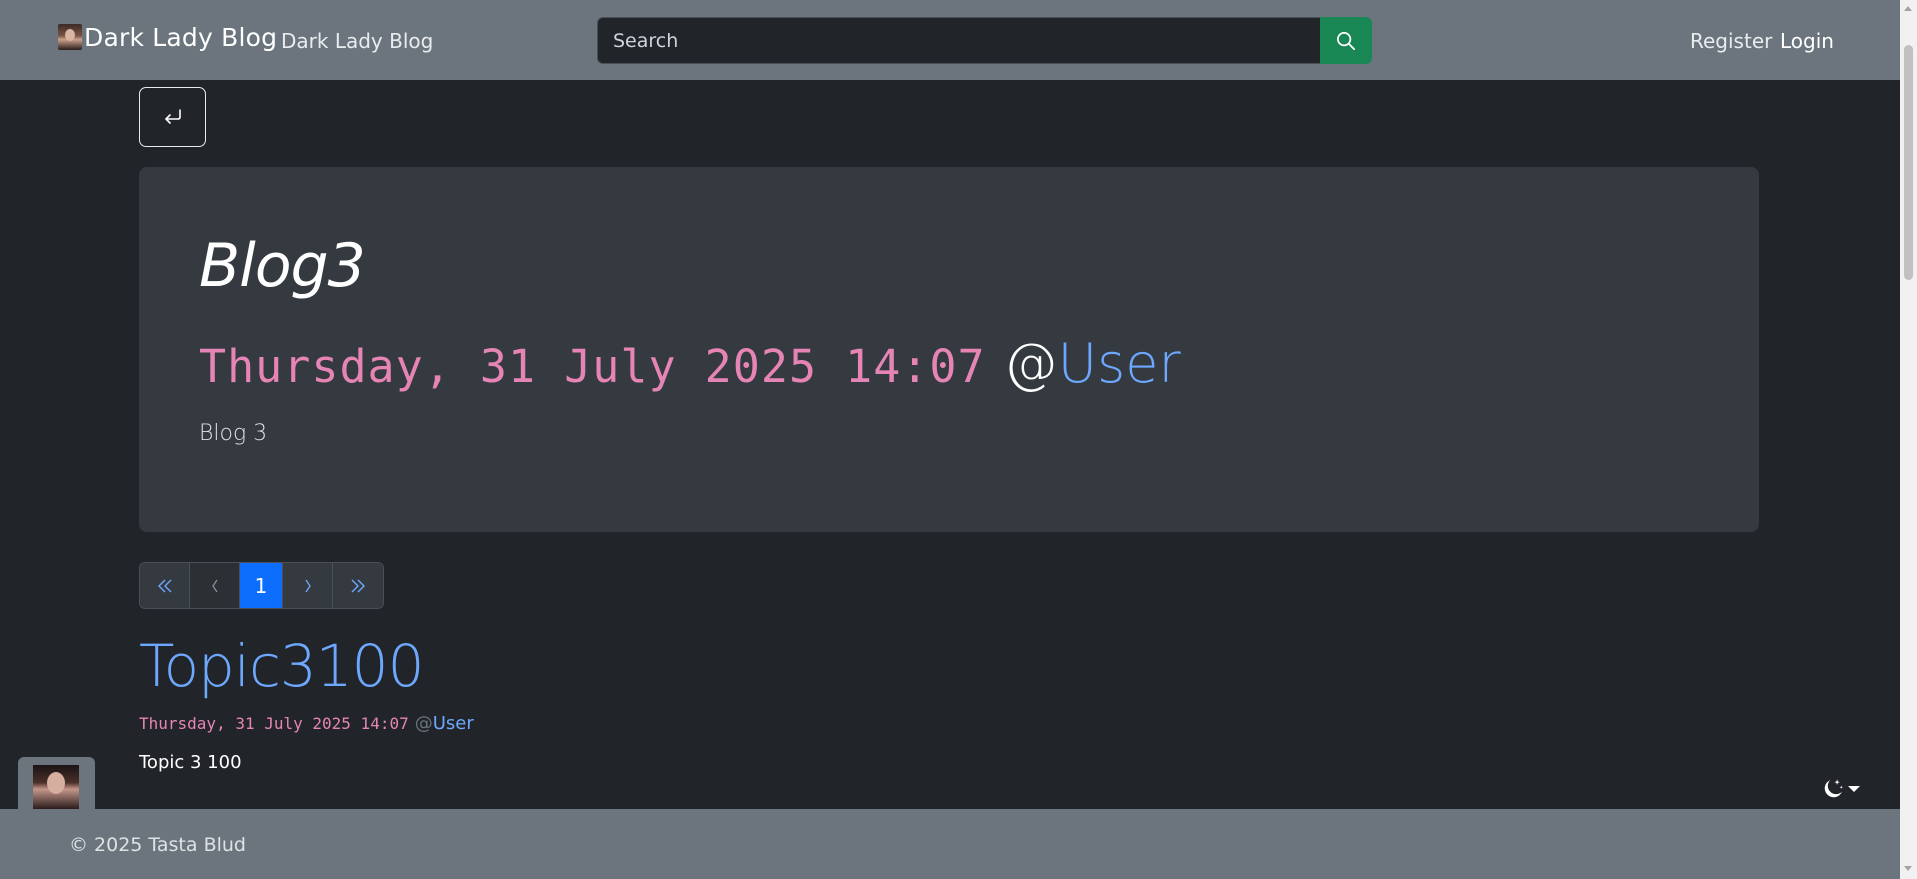  What do you see at coordinates (233, 433) in the screenshot?
I see `blog-description: Blog 3` at bounding box center [233, 433].